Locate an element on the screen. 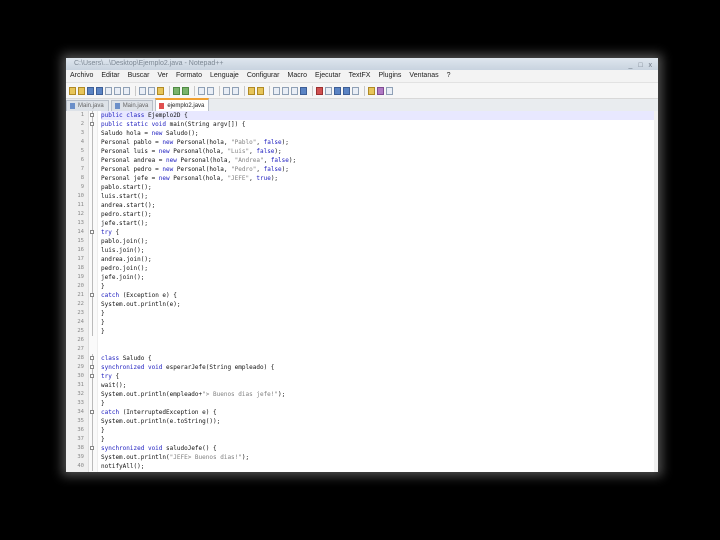 The height and width of the screenshot is (540, 720). code-line: Saludo hola = new Saludo(); is located at coordinates (379, 133).